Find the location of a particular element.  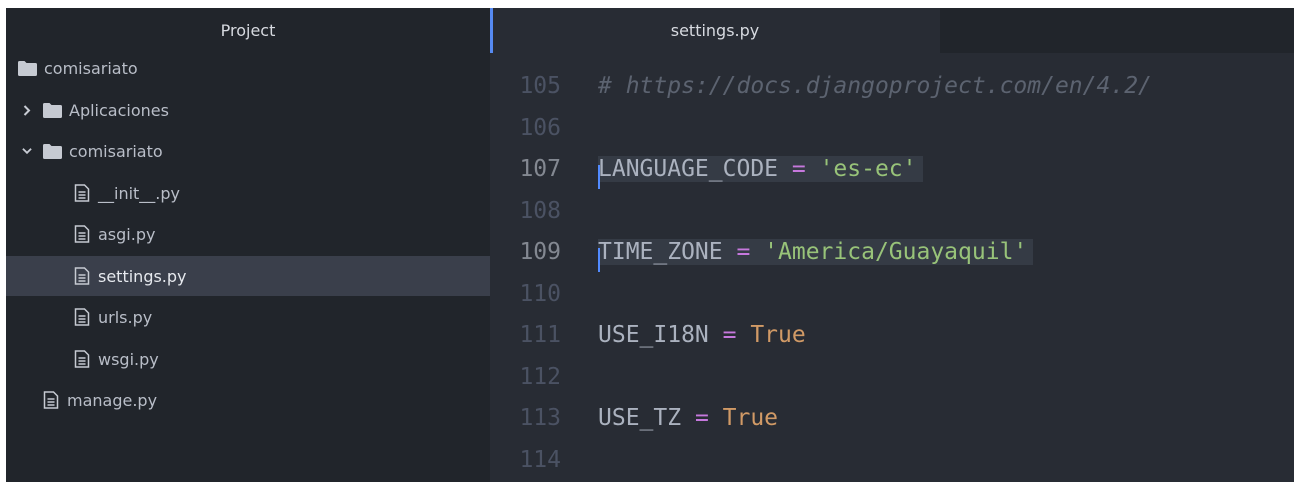

code-line: 108 is located at coordinates (892, 211).